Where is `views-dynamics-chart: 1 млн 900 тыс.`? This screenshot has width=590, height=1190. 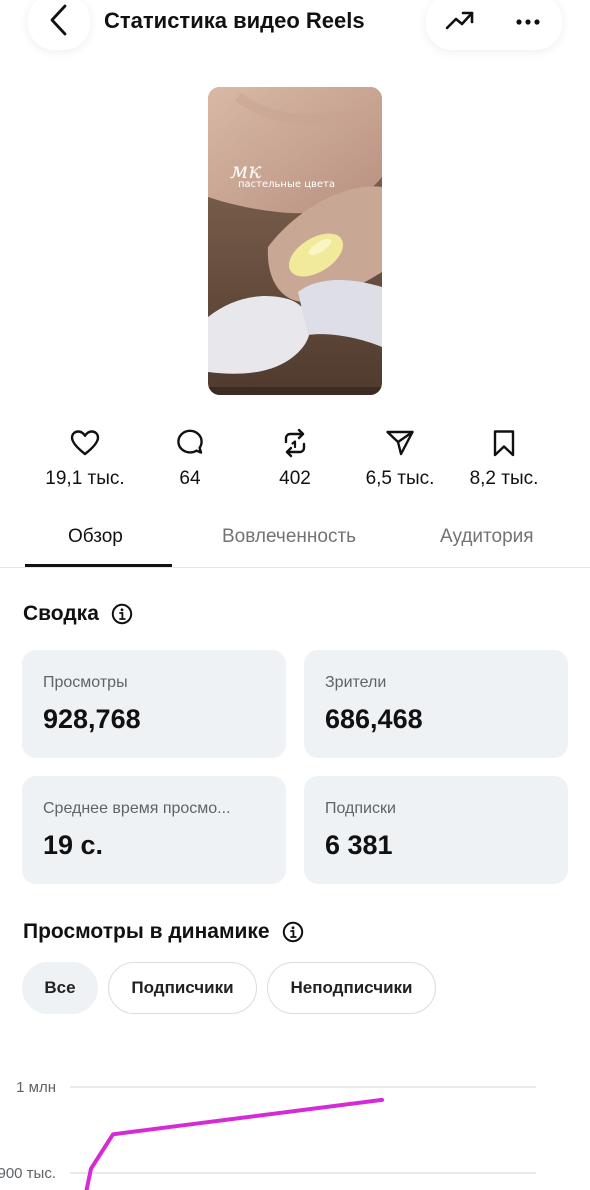 views-dynamics-chart: 1 млн 900 тыс. is located at coordinates (295, 1125).